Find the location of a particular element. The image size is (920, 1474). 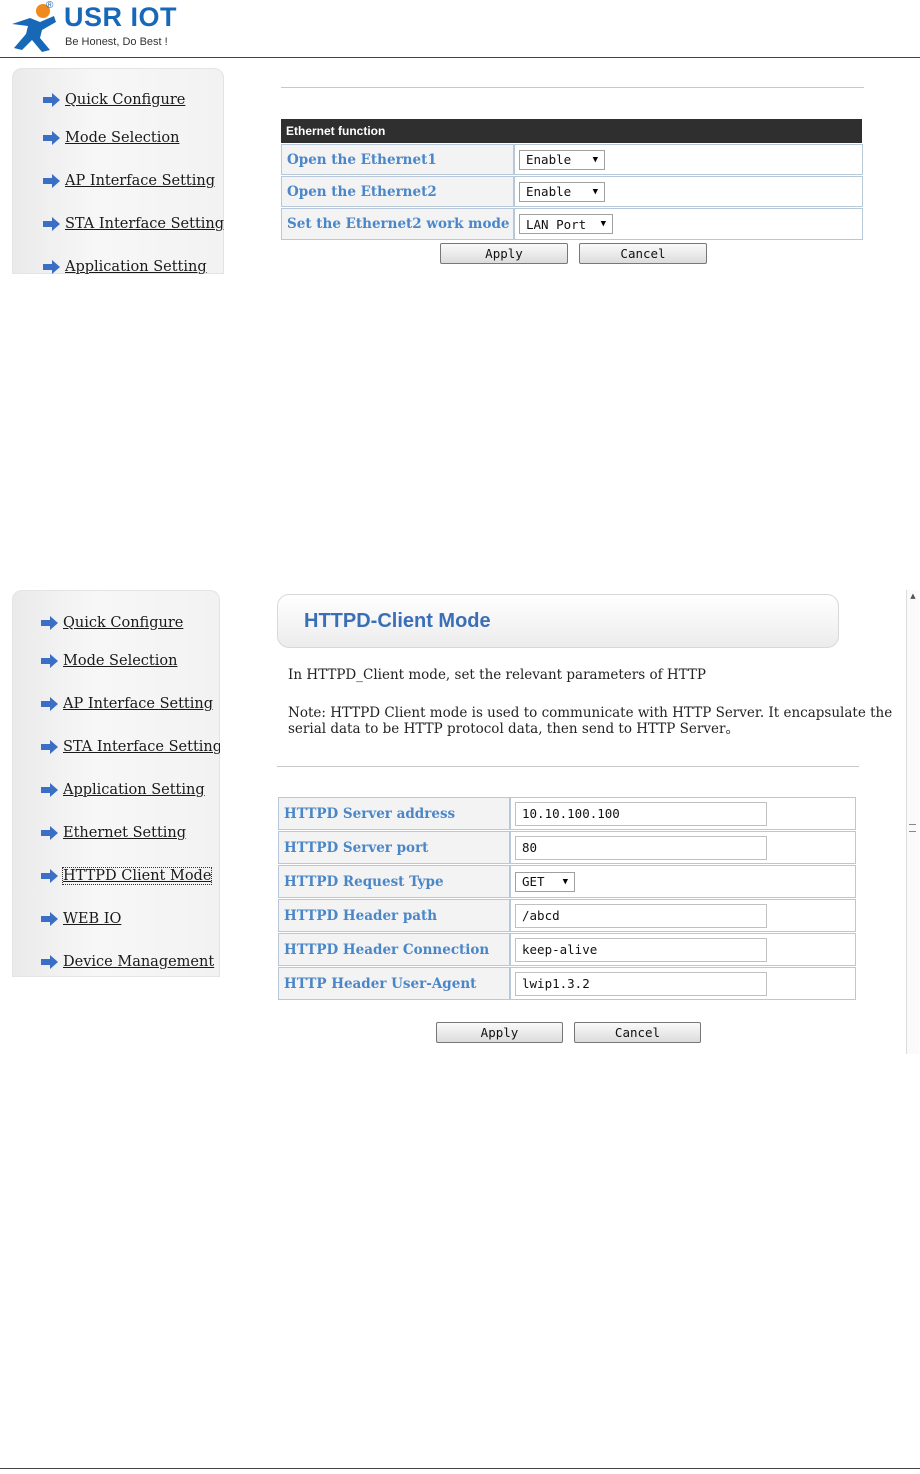

page-title-box: HTTPD-Client Mode is located at coordinates (558, 621).